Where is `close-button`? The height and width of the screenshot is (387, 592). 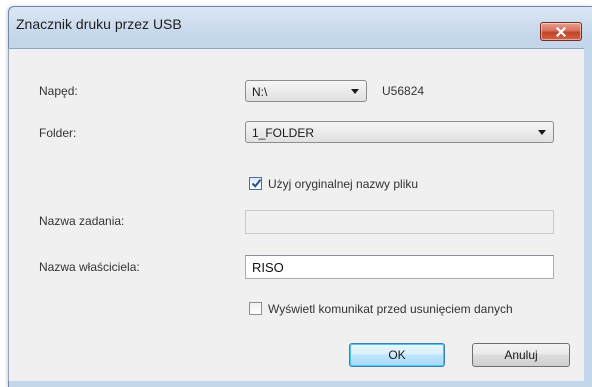
close-button is located at coordinates (561, 31).